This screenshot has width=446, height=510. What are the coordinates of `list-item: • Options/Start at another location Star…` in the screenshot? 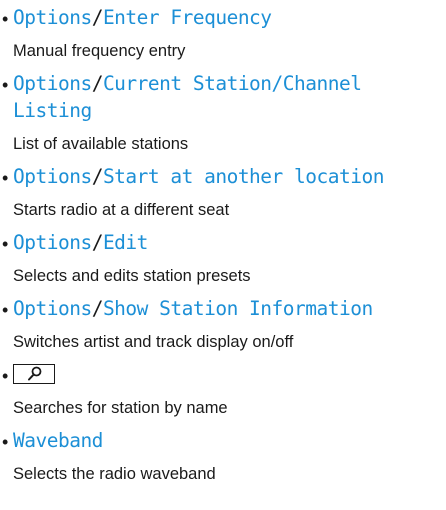 It's located at (224, 192).